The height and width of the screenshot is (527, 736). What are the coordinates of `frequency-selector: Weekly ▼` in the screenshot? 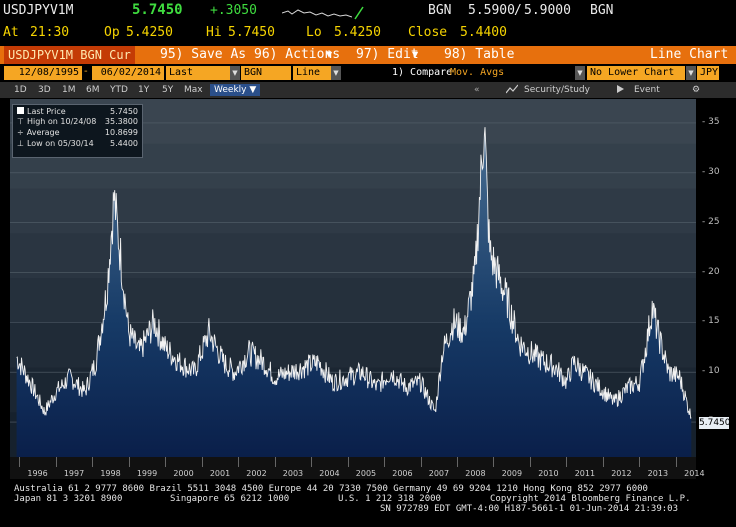 It's located at (235, 90).